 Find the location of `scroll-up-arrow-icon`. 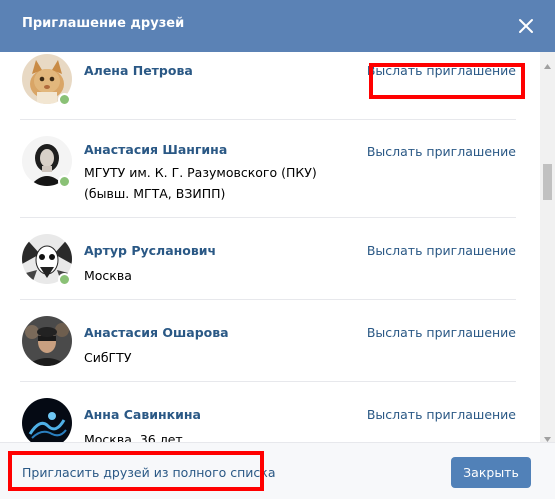

scroll-up-arrow-icon is located at coordinates (547, 62).